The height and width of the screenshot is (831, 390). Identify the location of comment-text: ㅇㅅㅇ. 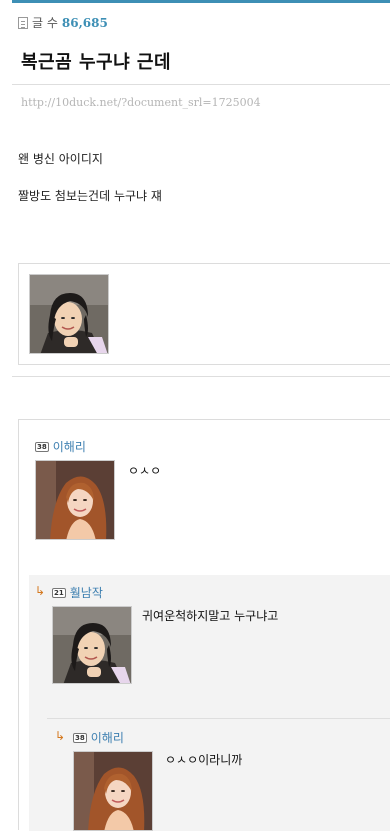
(145, 471).